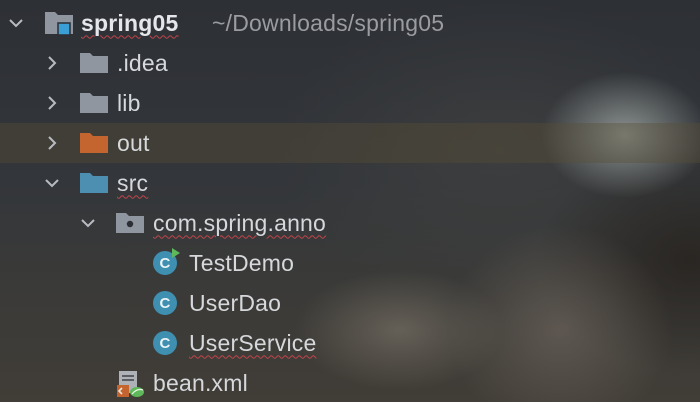 The image size is (700, 402). Describe the element at coordinates (133, 182) in the screenshot. I see `folder-label-src: src` at that location.